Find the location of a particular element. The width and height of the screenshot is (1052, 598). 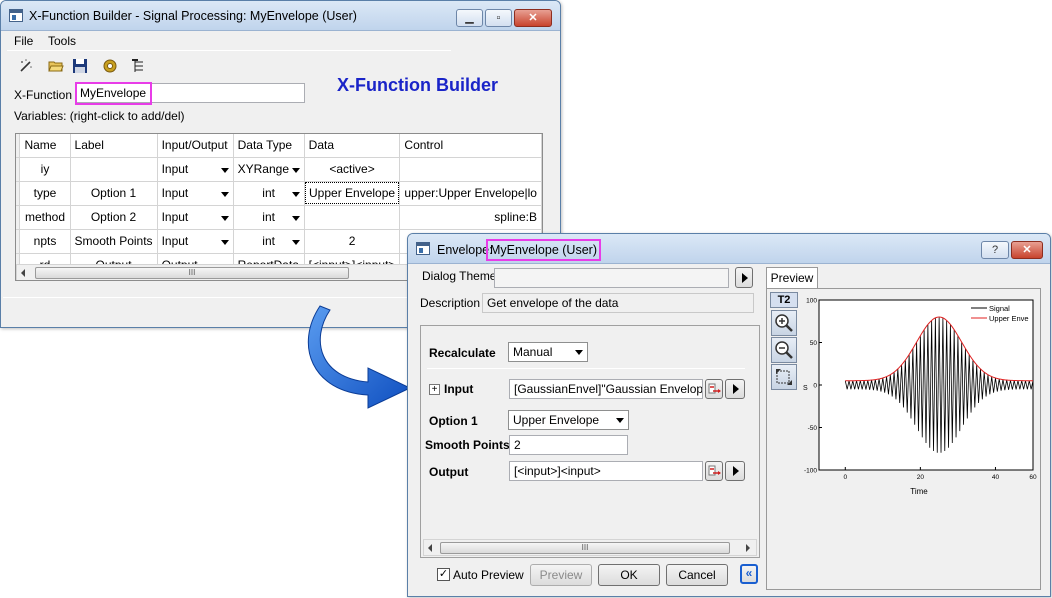

scroll-right-icon is located at coordinates (748, 548).